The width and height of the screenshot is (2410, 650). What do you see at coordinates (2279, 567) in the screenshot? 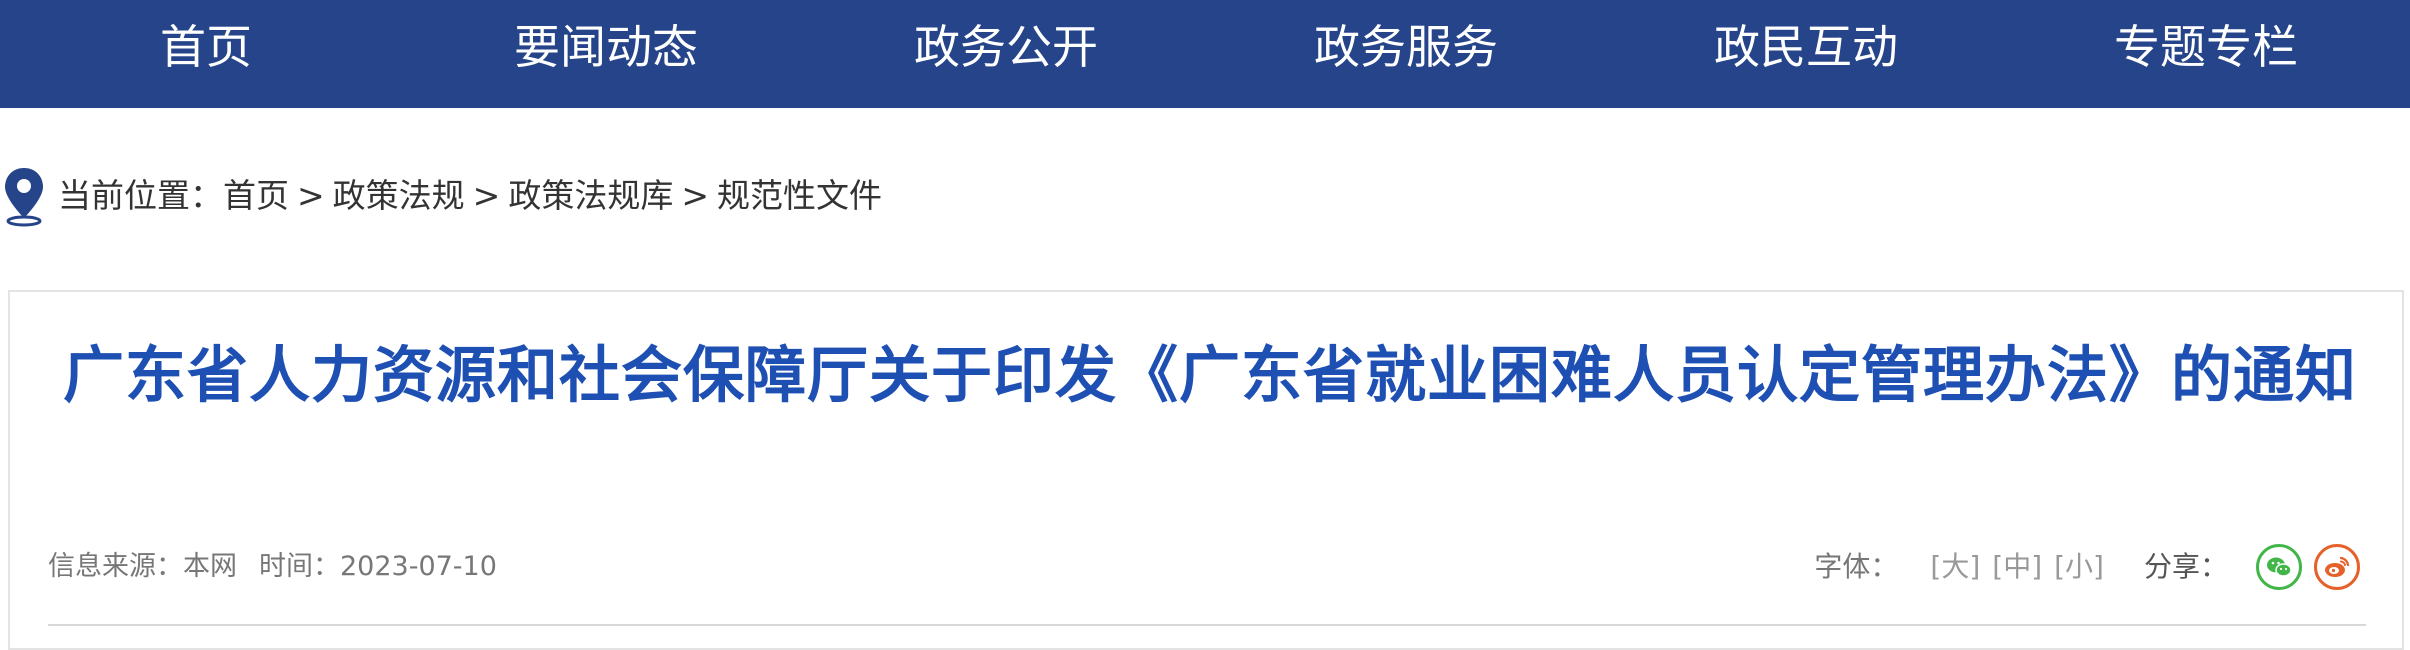
I see `wechat-icon` at bounding box center [2279, 567].